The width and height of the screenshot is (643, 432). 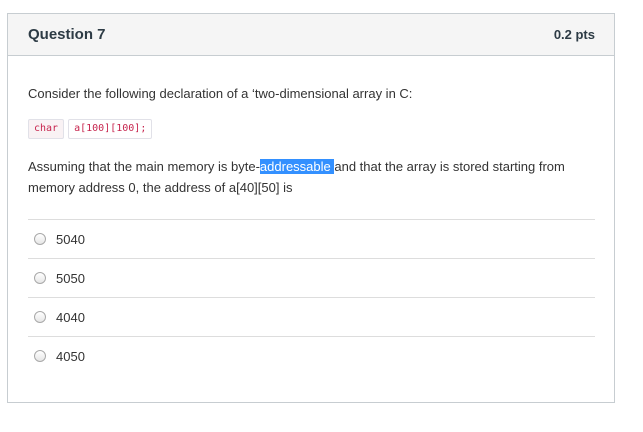 What do you see at coordinates (70, 356) in the screenshot?
I see `answer-label: 4050` at bounding box center [70, 356].